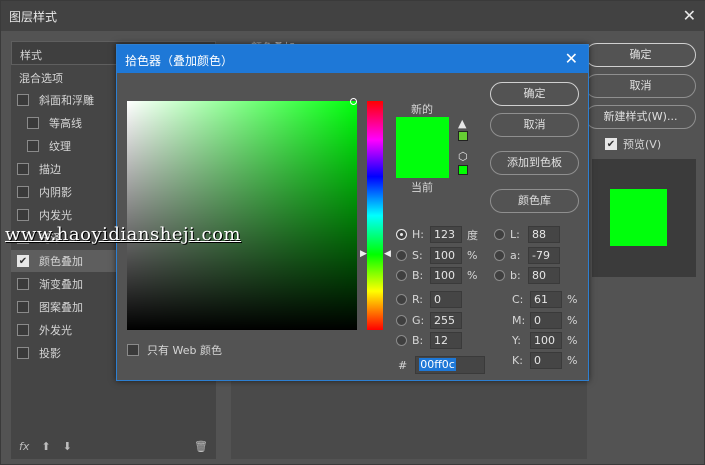 This screenshot has width=705, height=465. What do you see at coordinates (515, 275) in the screenshot?
I see `lab-b-label: b:` at bounding box center [515, 275].